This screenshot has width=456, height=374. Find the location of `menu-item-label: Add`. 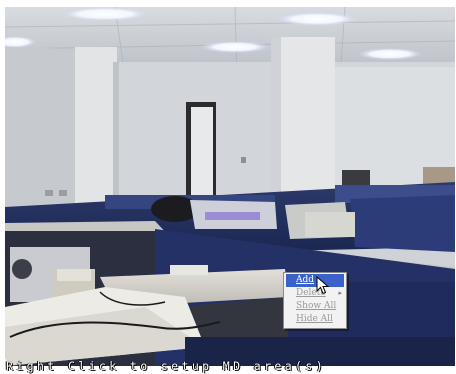

menu-item-label: Add is located at coordinates (305, 280).